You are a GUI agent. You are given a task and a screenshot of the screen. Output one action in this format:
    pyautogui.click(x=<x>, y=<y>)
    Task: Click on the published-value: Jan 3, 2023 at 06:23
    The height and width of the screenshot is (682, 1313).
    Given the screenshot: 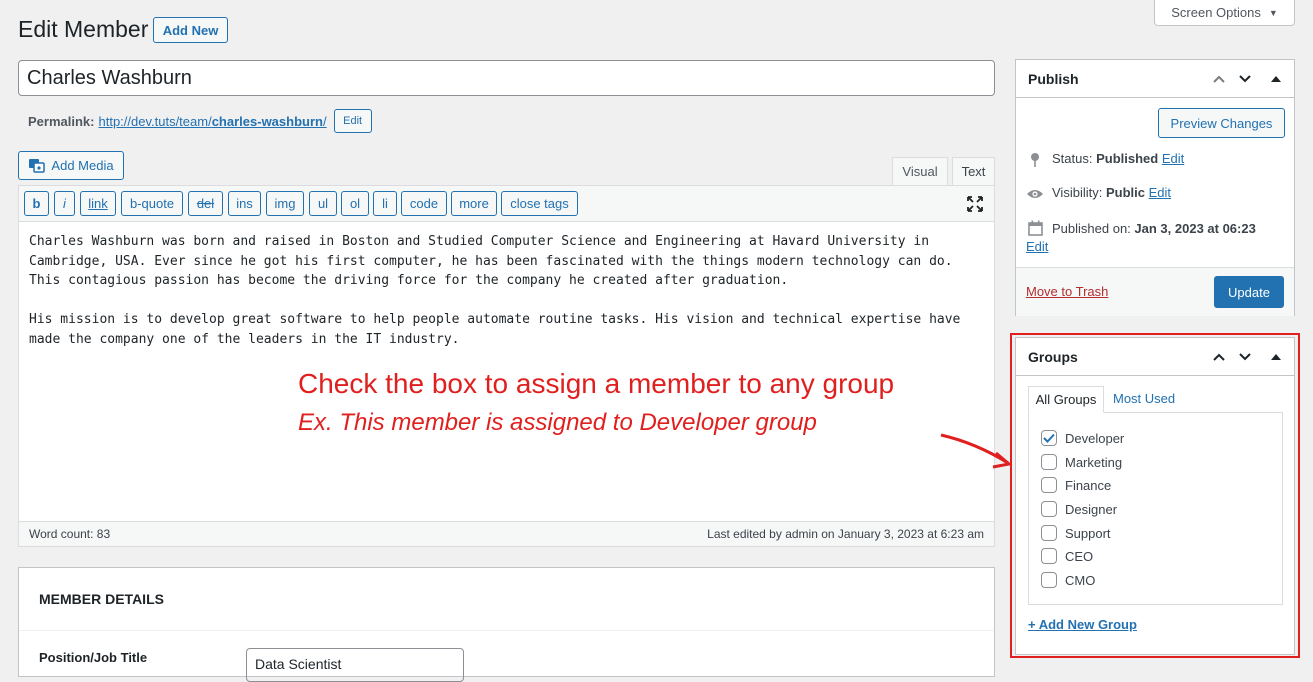 What is the action you would take?
    pyautogui.click(x=1195, y=228)
    